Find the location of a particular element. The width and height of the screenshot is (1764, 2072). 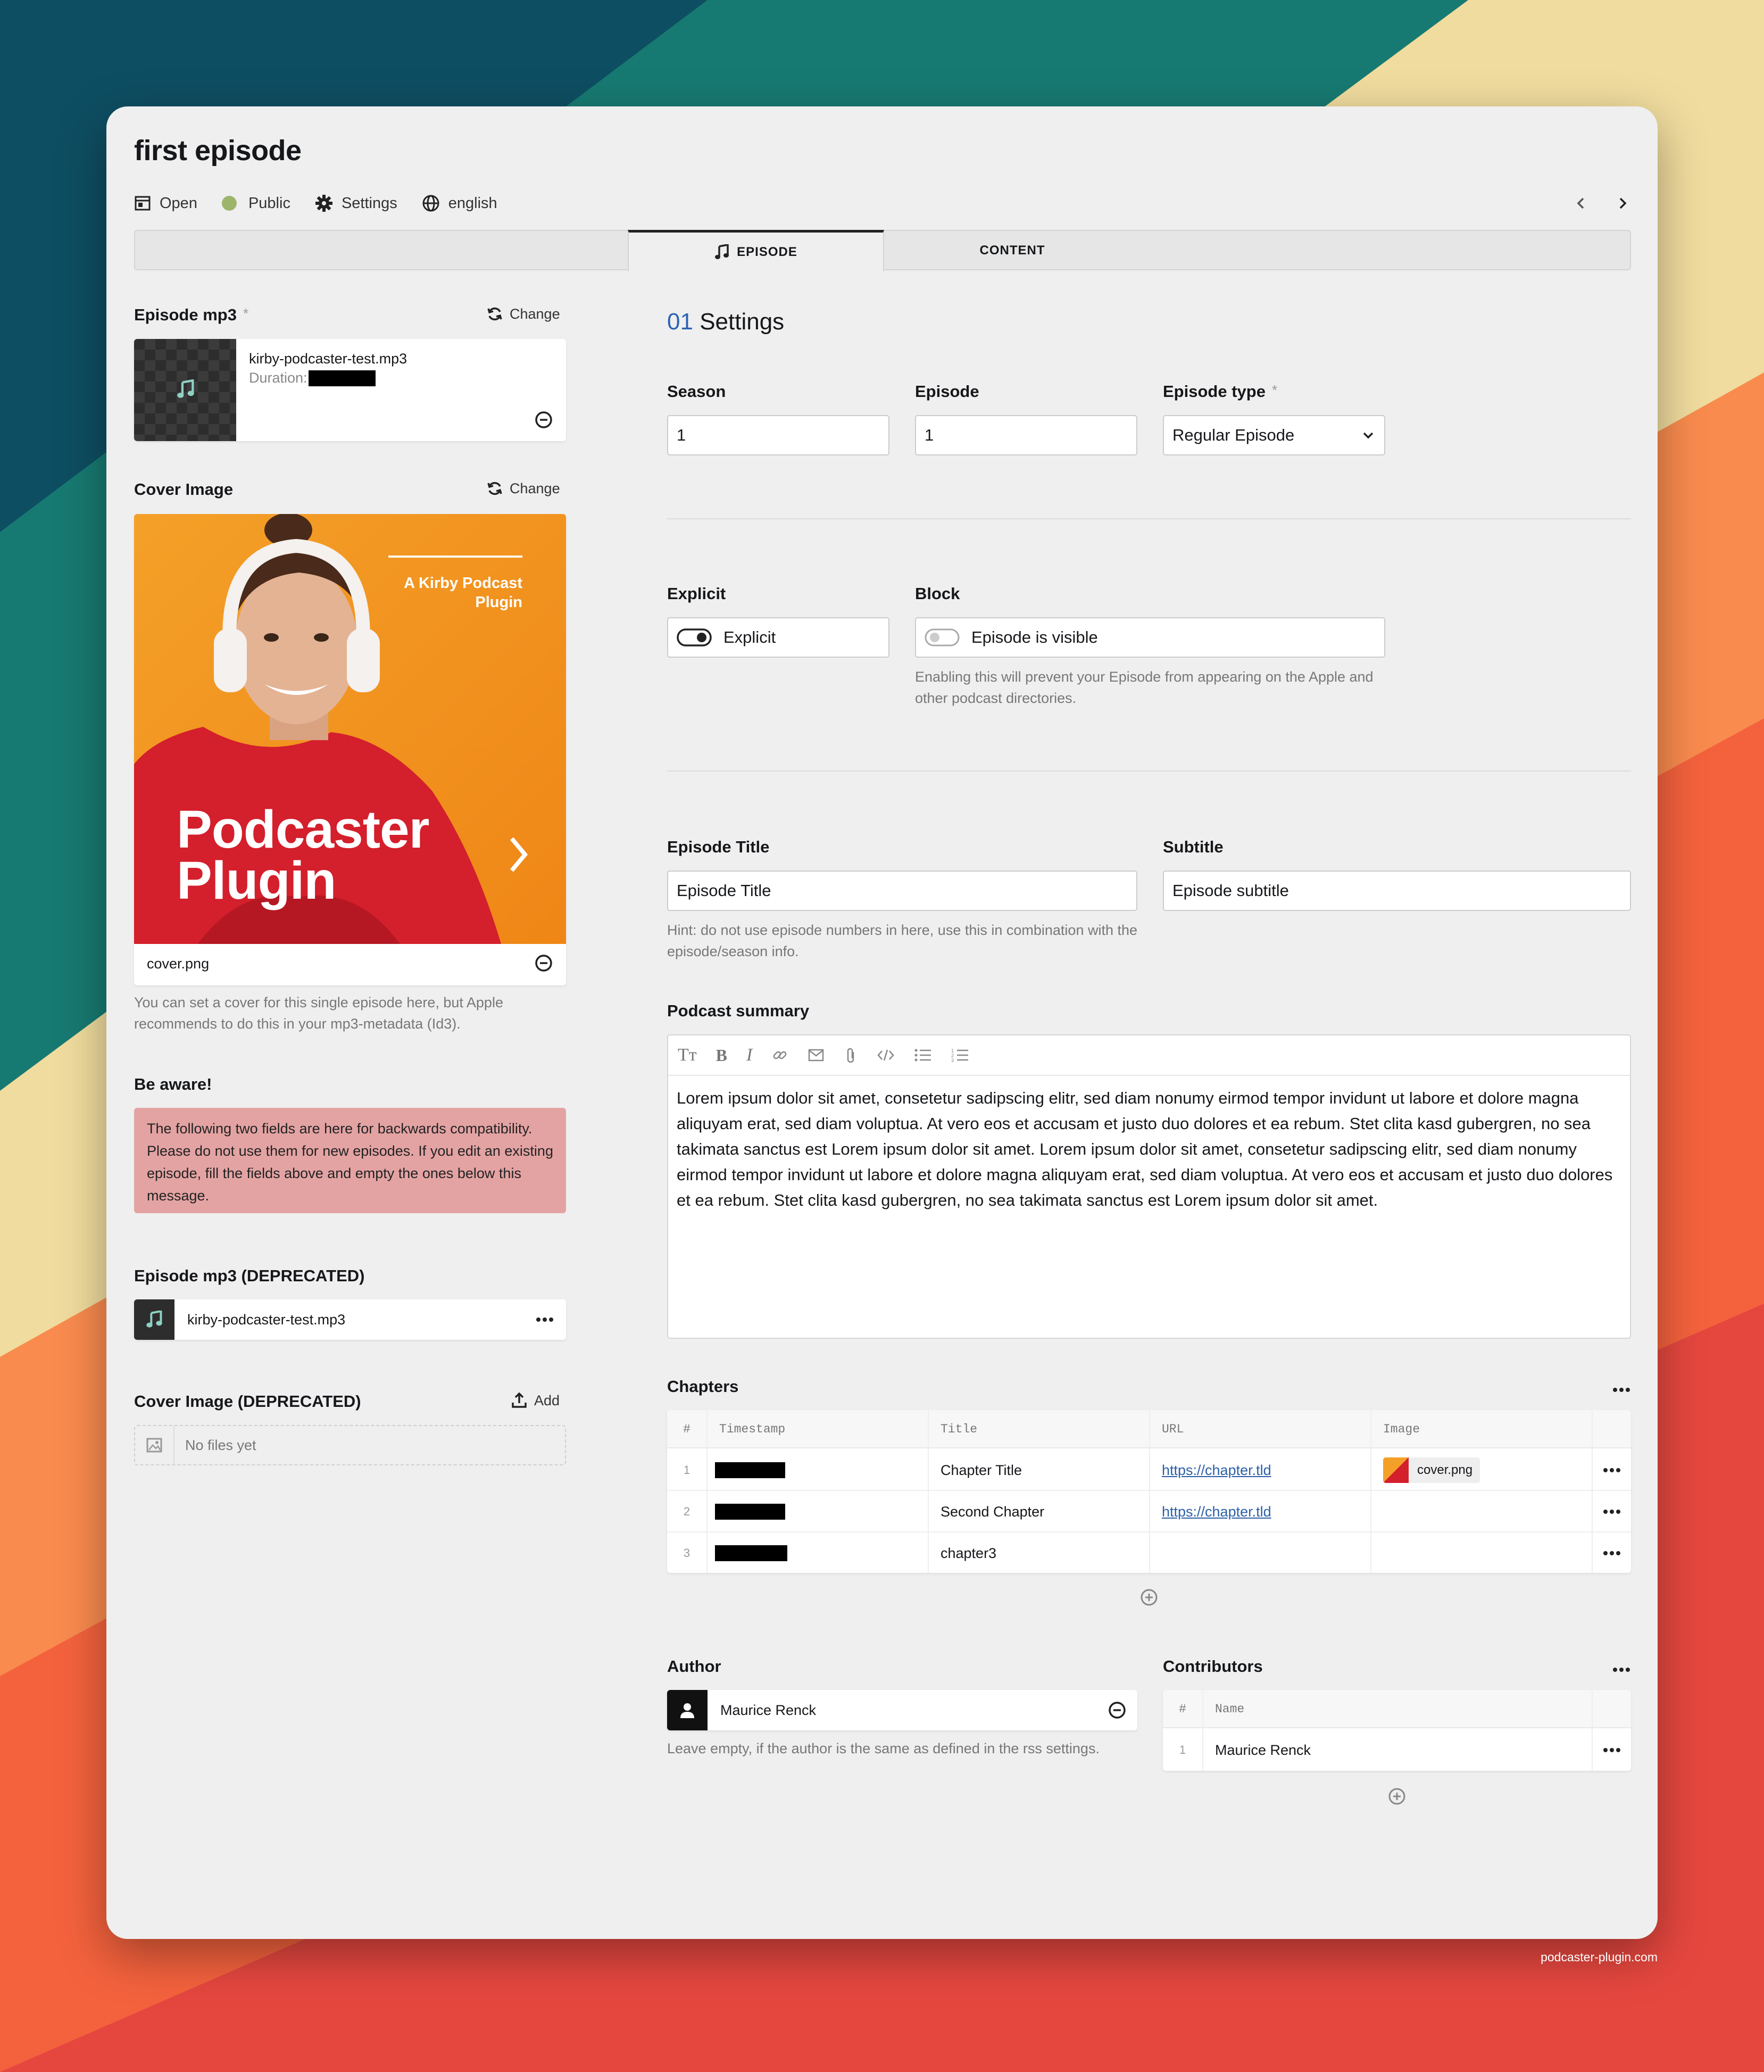

footer-credit: podcaster-plugin.com is located at coordinates (1600, 1957).